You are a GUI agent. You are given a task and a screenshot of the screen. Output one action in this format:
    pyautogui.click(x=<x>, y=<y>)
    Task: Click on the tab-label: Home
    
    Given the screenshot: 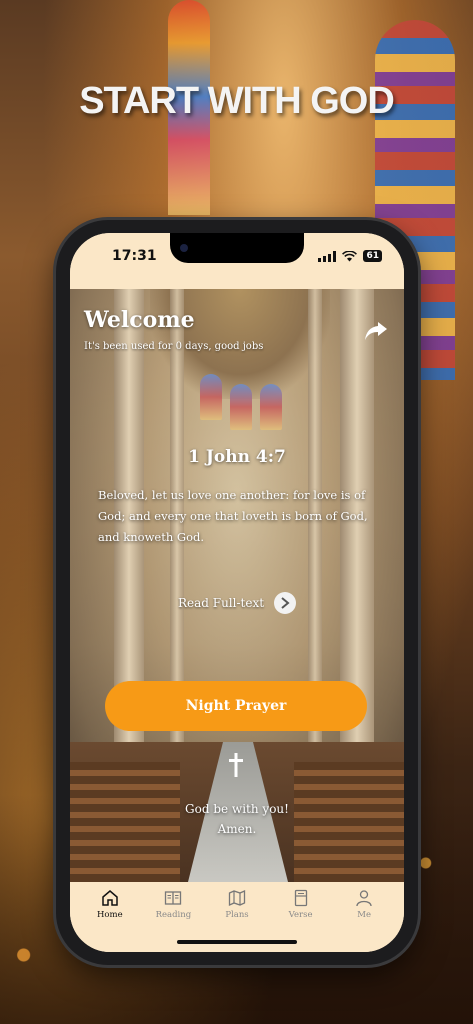 What is the action you would take?
    pyautogui.click(x=109, y=915)
    